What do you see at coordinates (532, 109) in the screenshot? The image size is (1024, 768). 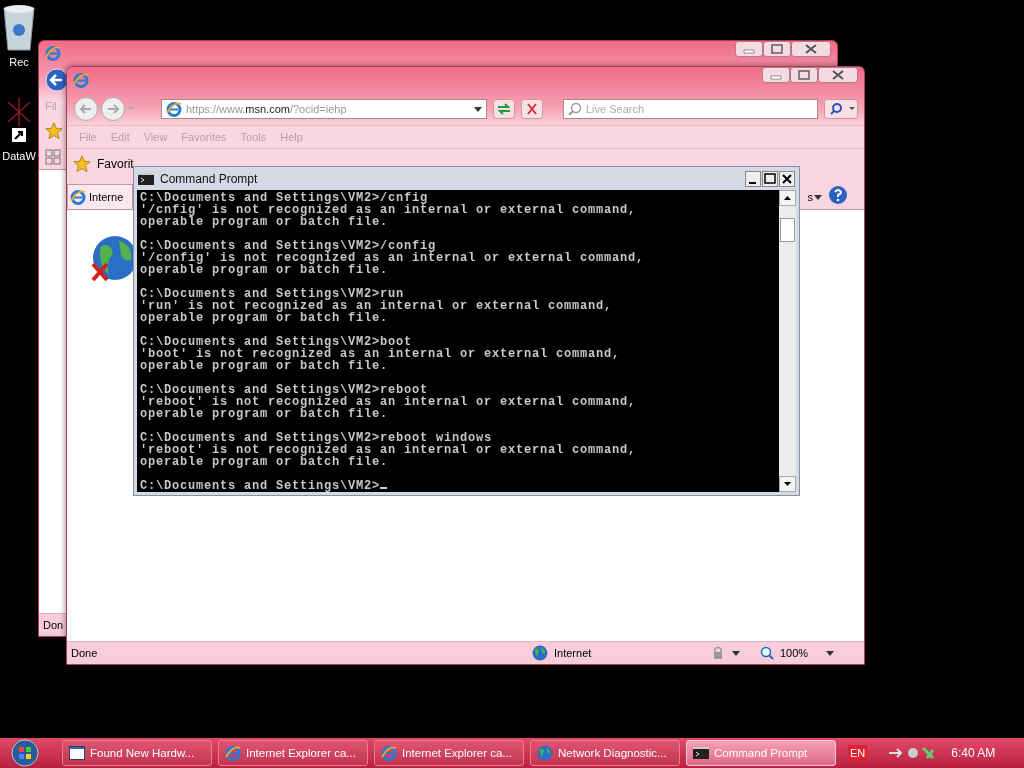 I see `stop-icon` at bounding box center [532, 109].